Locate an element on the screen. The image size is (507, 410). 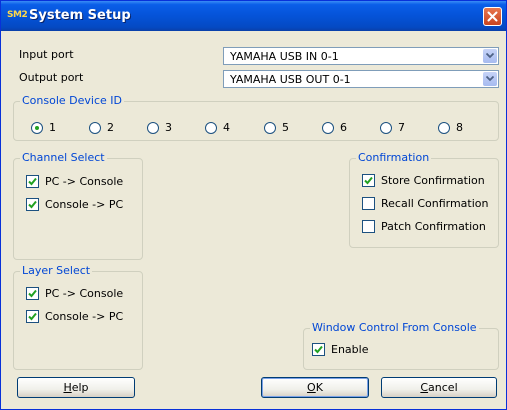
button-label: K is located at coordinates (319, 387).